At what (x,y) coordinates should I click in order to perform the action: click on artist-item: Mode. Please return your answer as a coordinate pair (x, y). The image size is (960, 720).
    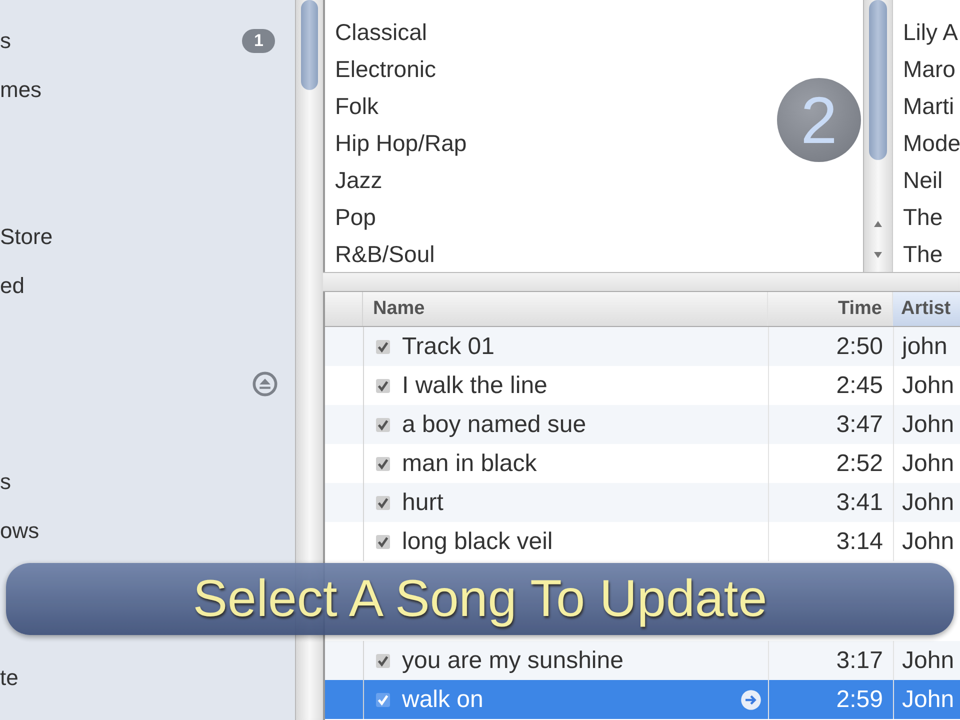
    Looking at the image, I should click on (931, 143).